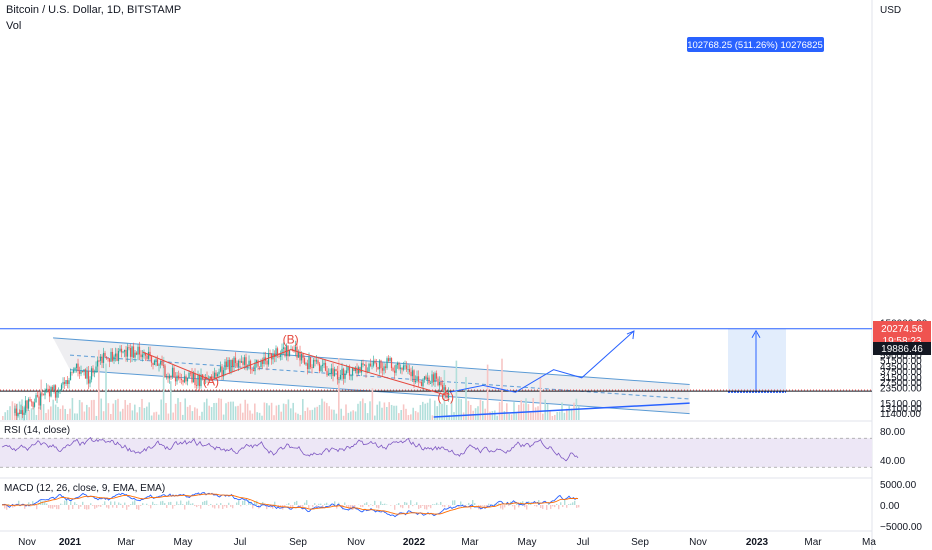 The image size is (932, 550). I want to click on macd-tick-label: 5000.00, so click(898, 485).